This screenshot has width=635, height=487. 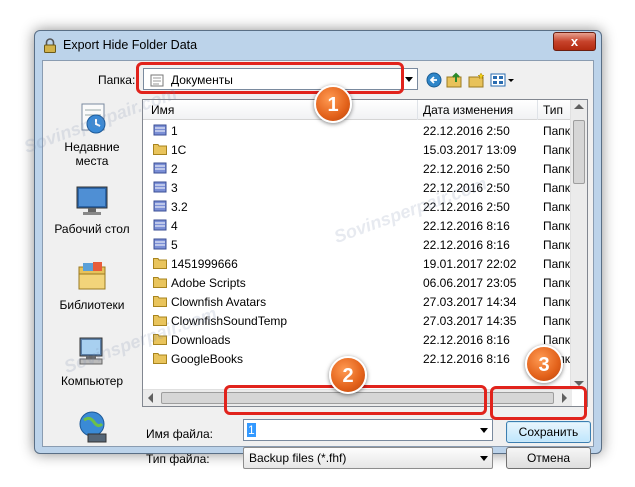 What do you see at coordinates (360, 169) in the screenshot?
I see `file-row: 2 22.12.2016 2:50 Папка` at bounding box center [360, 169].